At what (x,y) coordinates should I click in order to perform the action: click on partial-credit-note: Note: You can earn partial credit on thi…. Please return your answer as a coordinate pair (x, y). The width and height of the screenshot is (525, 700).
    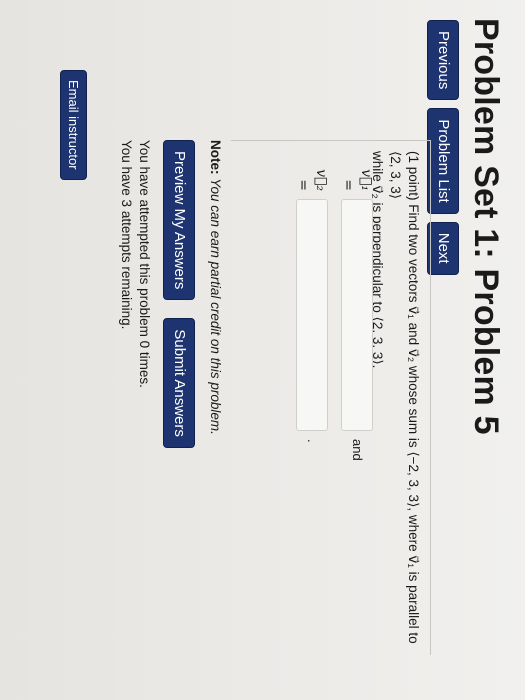
    Looking at the image, I should click on (215, 287).